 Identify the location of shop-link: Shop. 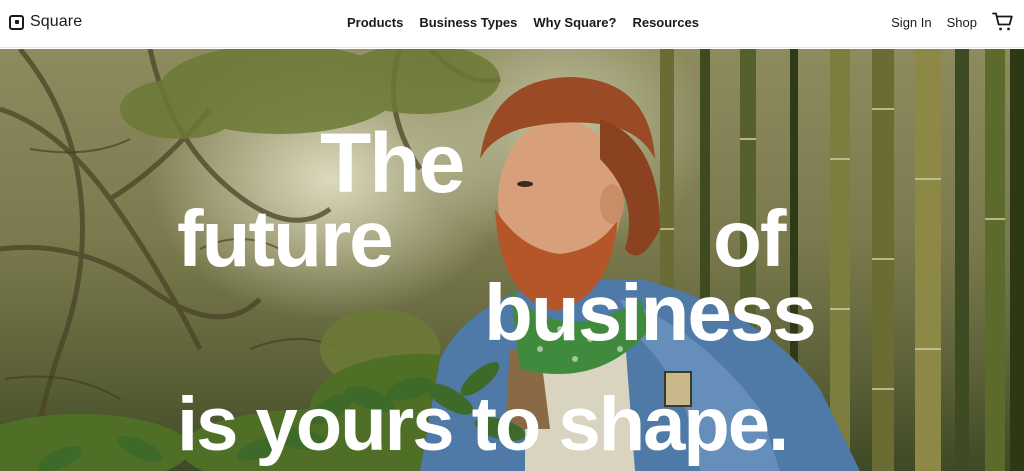
(962, 22).